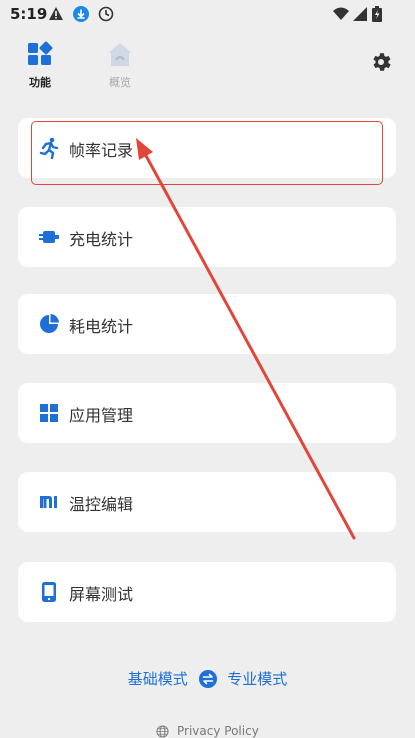 This screenshot has height=738, width=415. I want to click on card-thermal-edit-label: 温控编辑, so click(101, 504).